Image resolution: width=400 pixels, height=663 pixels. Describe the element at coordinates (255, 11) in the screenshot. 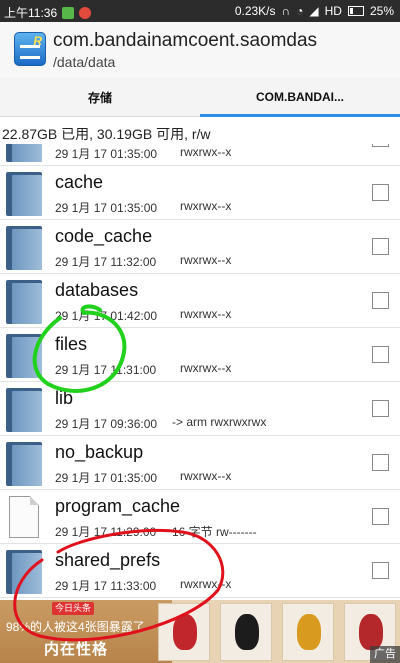

I see `network-speed: 0.23K/s` at that location.